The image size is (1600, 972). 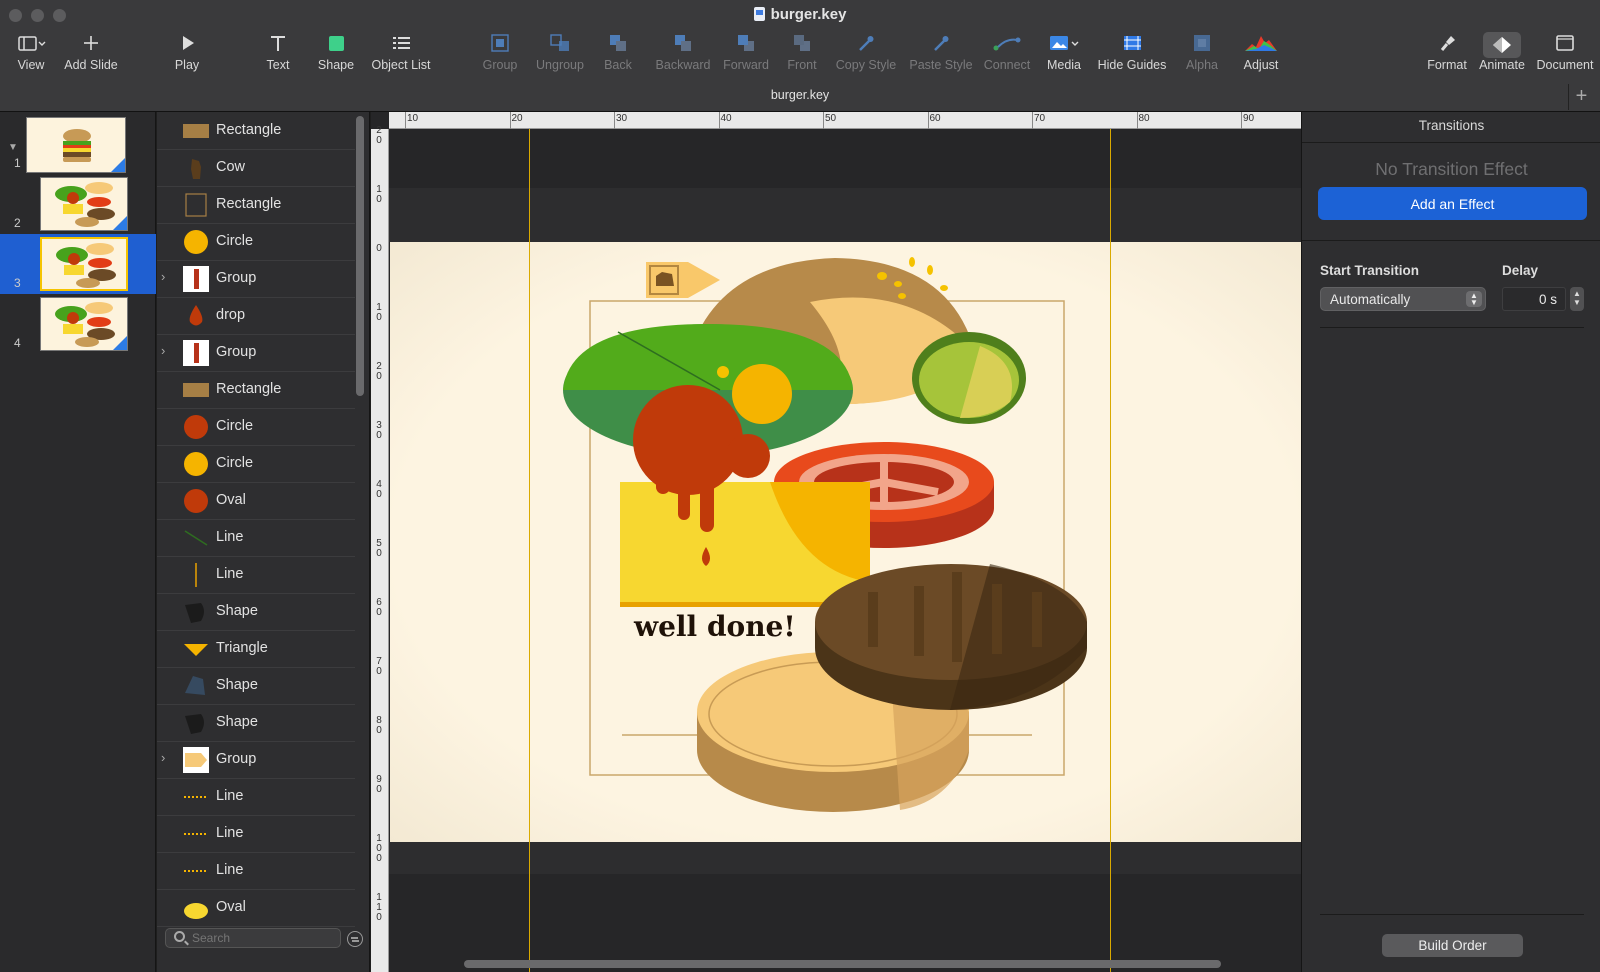 I want to click on filter-icon, so click(x=355, y=939).